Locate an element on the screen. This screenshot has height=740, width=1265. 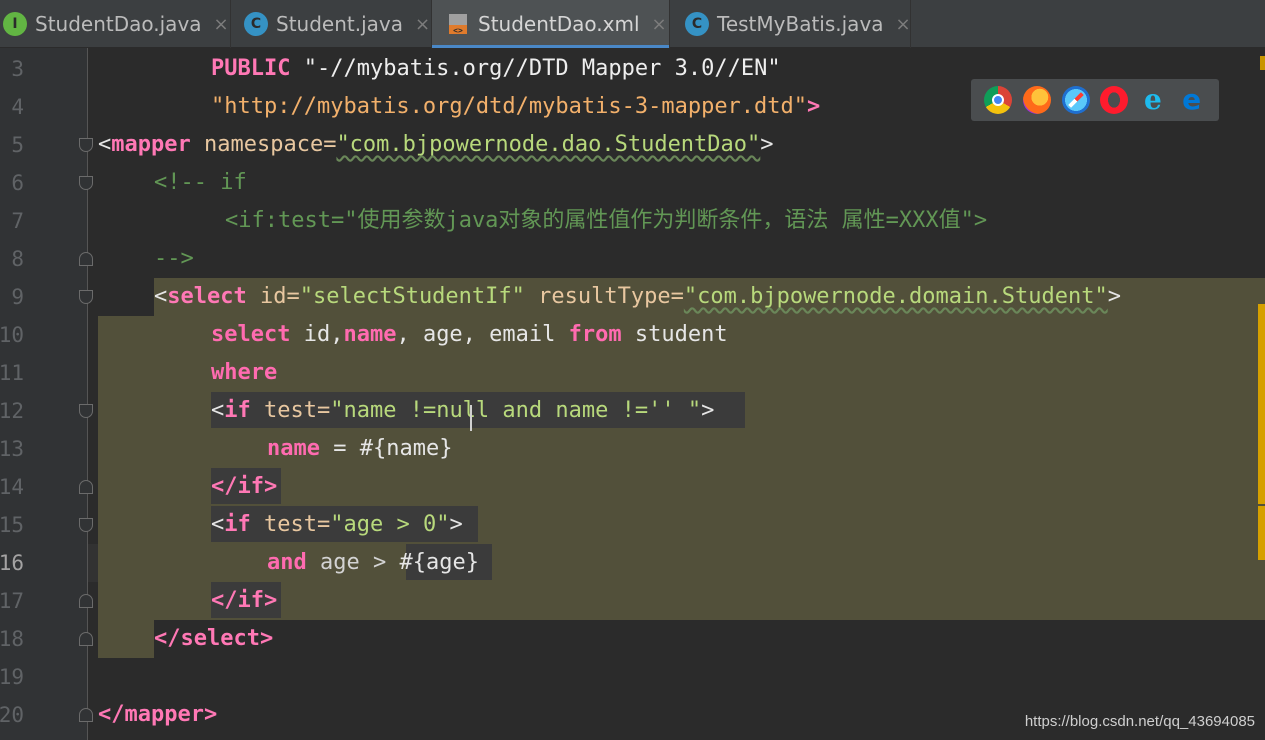
line-number: 3 is located at coordinates (17, 69).